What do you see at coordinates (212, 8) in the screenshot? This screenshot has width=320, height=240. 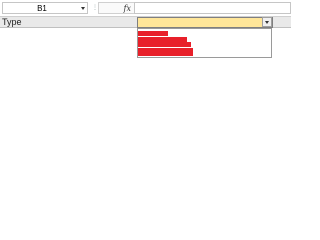 I see `formula-input` at bounding box center [212, 8].